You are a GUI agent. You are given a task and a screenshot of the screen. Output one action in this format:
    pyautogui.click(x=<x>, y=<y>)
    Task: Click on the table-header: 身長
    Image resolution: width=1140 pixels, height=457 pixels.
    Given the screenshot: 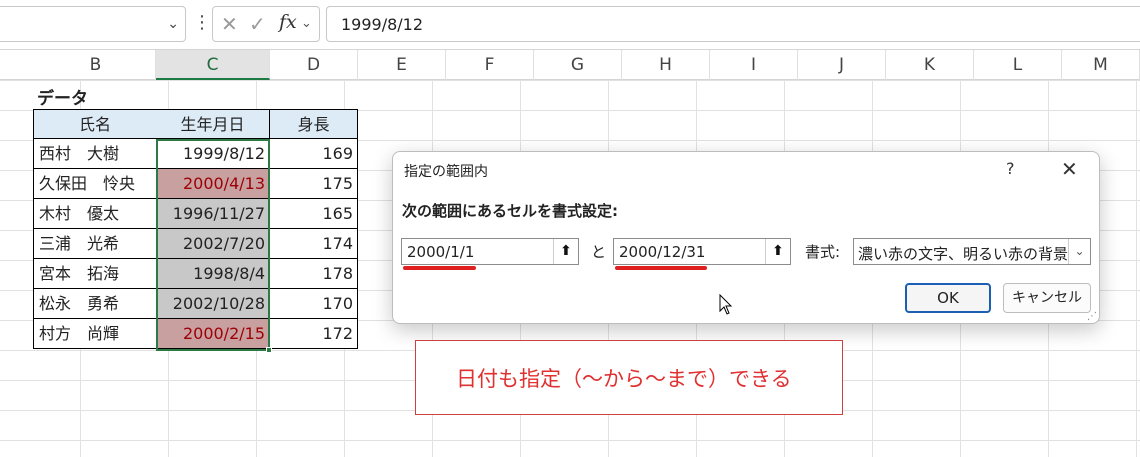 What is the action you would take?
    pyautogui.click(x=314, y=124)
    